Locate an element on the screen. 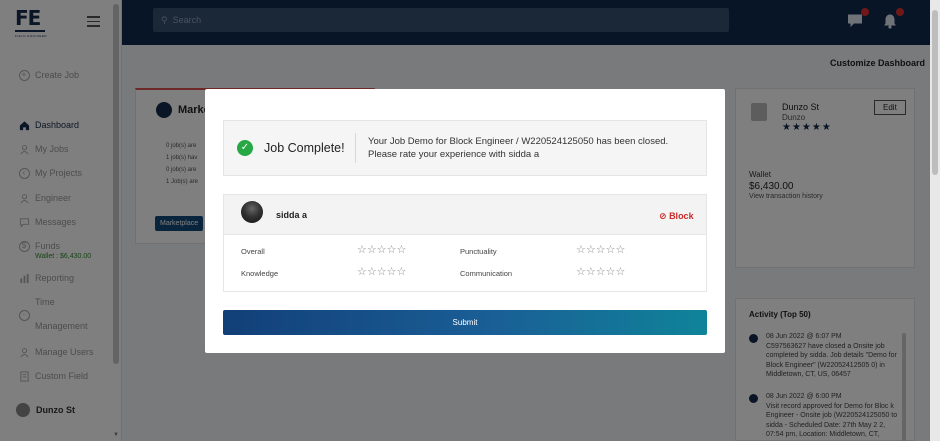 The width and height of the screenshot is (940, 441). rating-header: sidda a ⊘ Block is located at coordinates (465, 215).